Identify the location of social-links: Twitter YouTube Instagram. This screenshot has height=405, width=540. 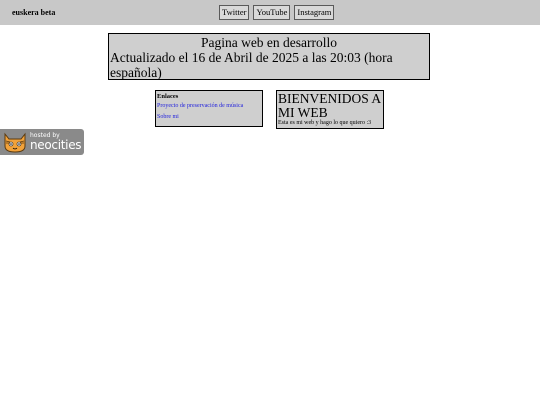
(277, 12).